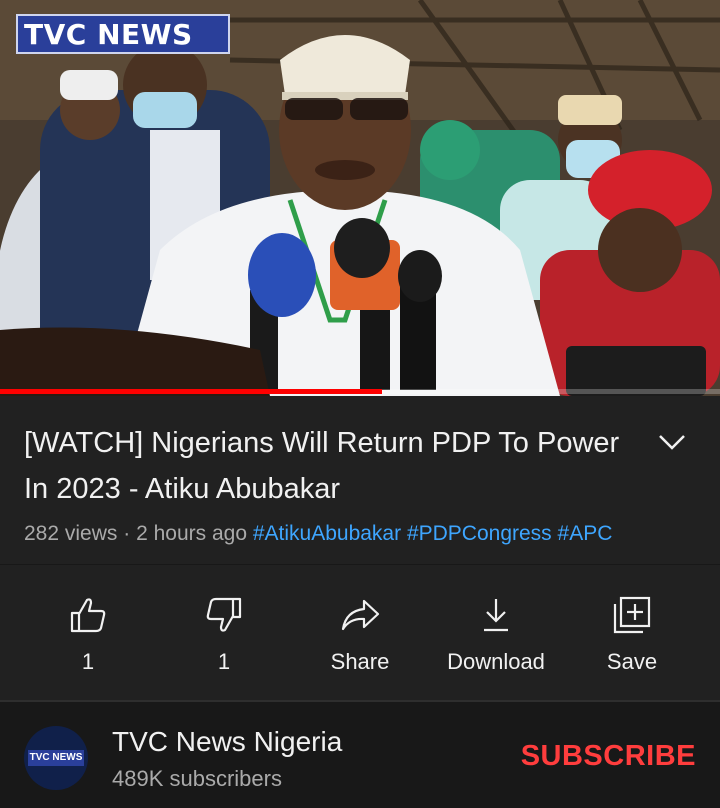 Image resolution: width=720 pixels, height=808 pixels. Describe the element at coordinates (88, 615) in the screenshot. I see `thumbs-up-icon` at that location.